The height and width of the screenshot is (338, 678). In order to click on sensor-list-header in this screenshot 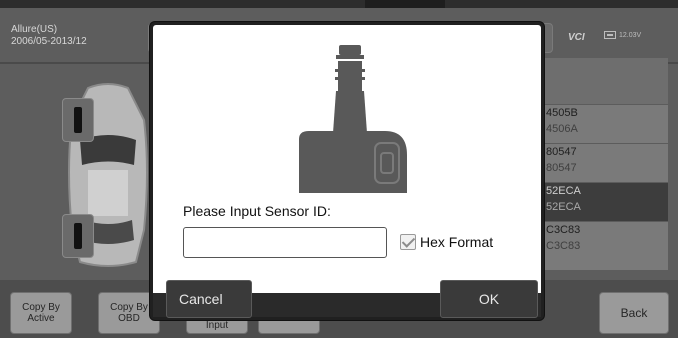, I will do `click(604, 81)`.